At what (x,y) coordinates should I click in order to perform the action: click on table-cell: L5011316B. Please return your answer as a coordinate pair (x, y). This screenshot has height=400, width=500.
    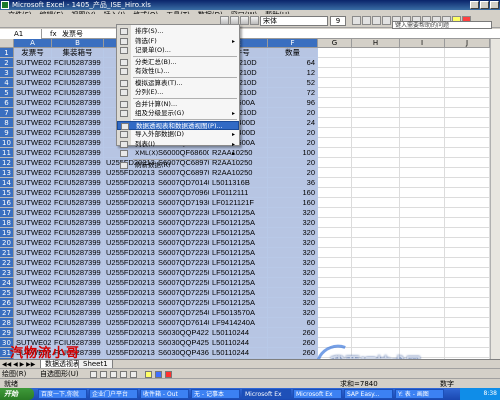
    Looking at the image, I should click on (239, 183).